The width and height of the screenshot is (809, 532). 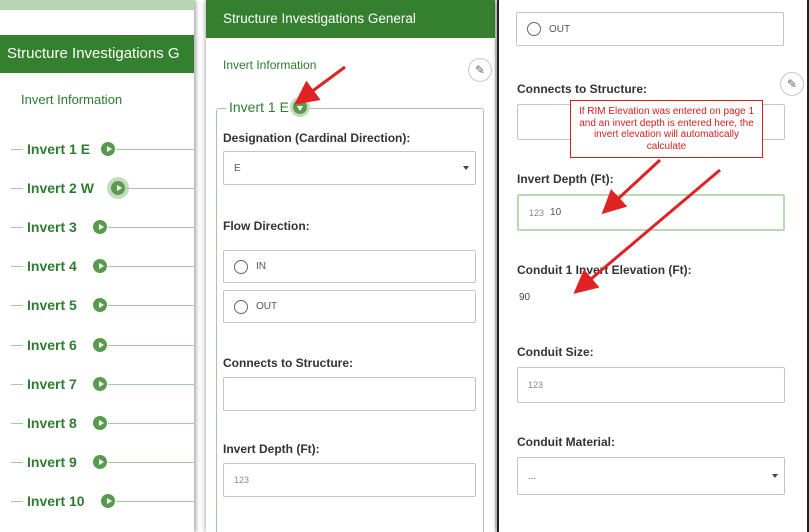 I want to click on invert-item-label: Invert 2 W, so click(x=60, y=187).